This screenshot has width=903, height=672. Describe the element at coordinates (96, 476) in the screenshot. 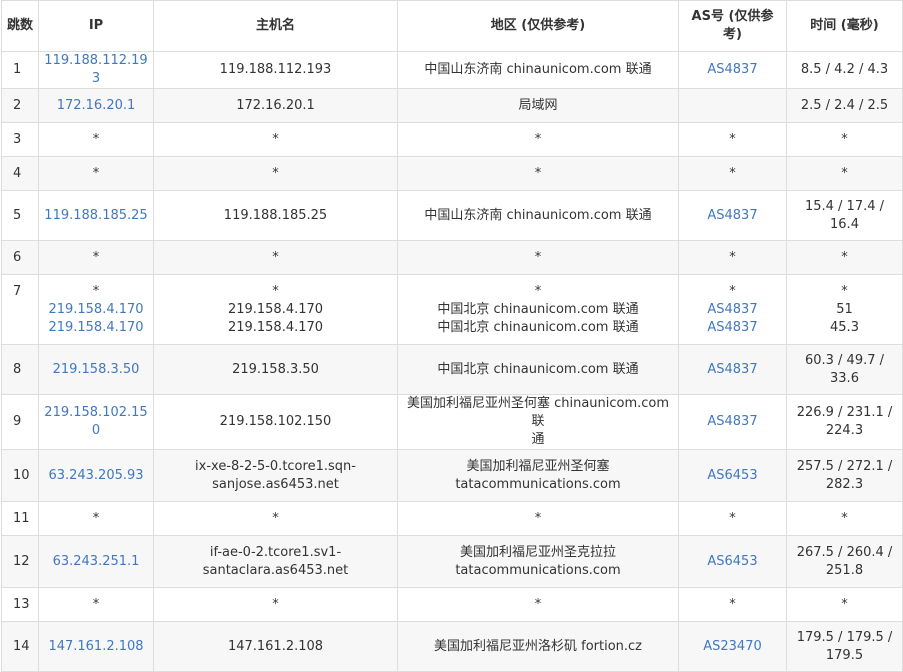

I see `ip-link: 63.243.205.93` at that location.